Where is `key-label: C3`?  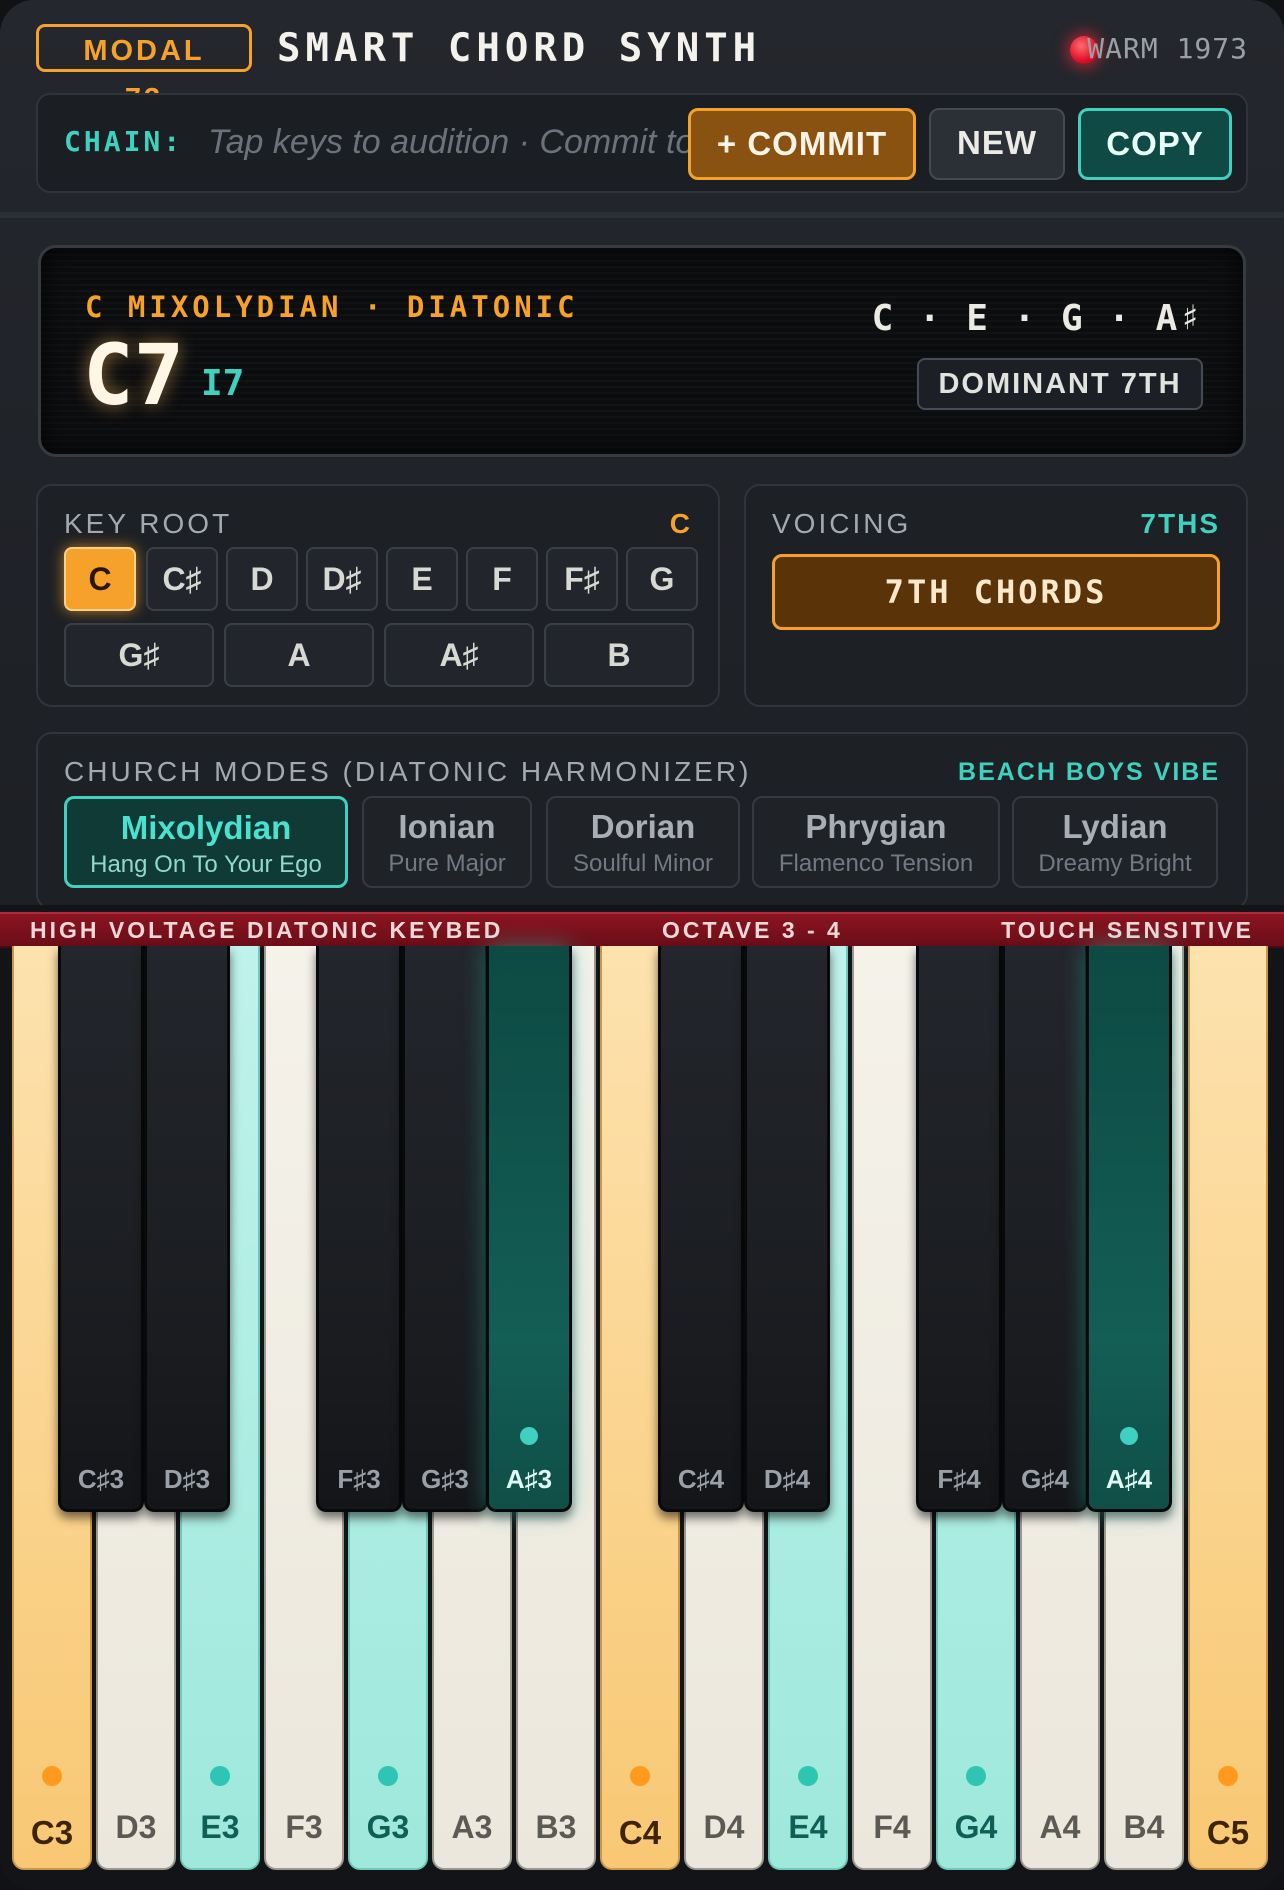 key-label: C3 is located at coordinates (52, 1832).